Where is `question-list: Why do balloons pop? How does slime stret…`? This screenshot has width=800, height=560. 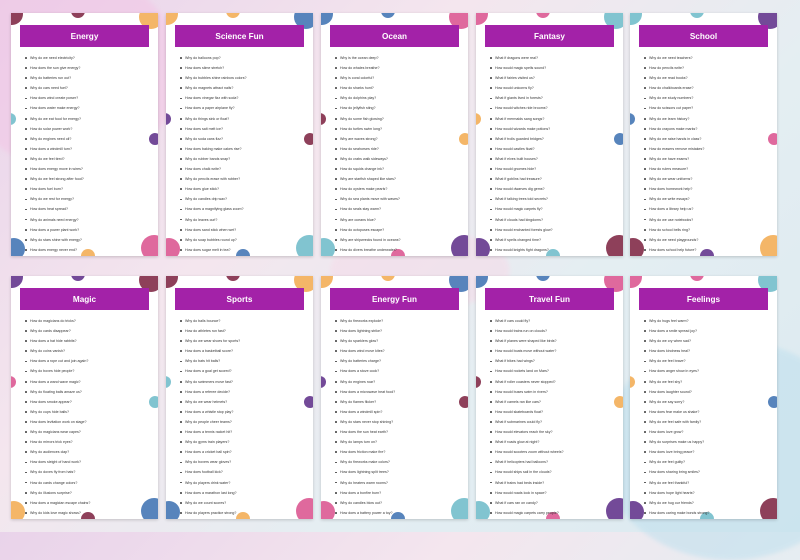 question-list: Why do balloons pop? How does slime stret… is located at coordinates (242, 154).